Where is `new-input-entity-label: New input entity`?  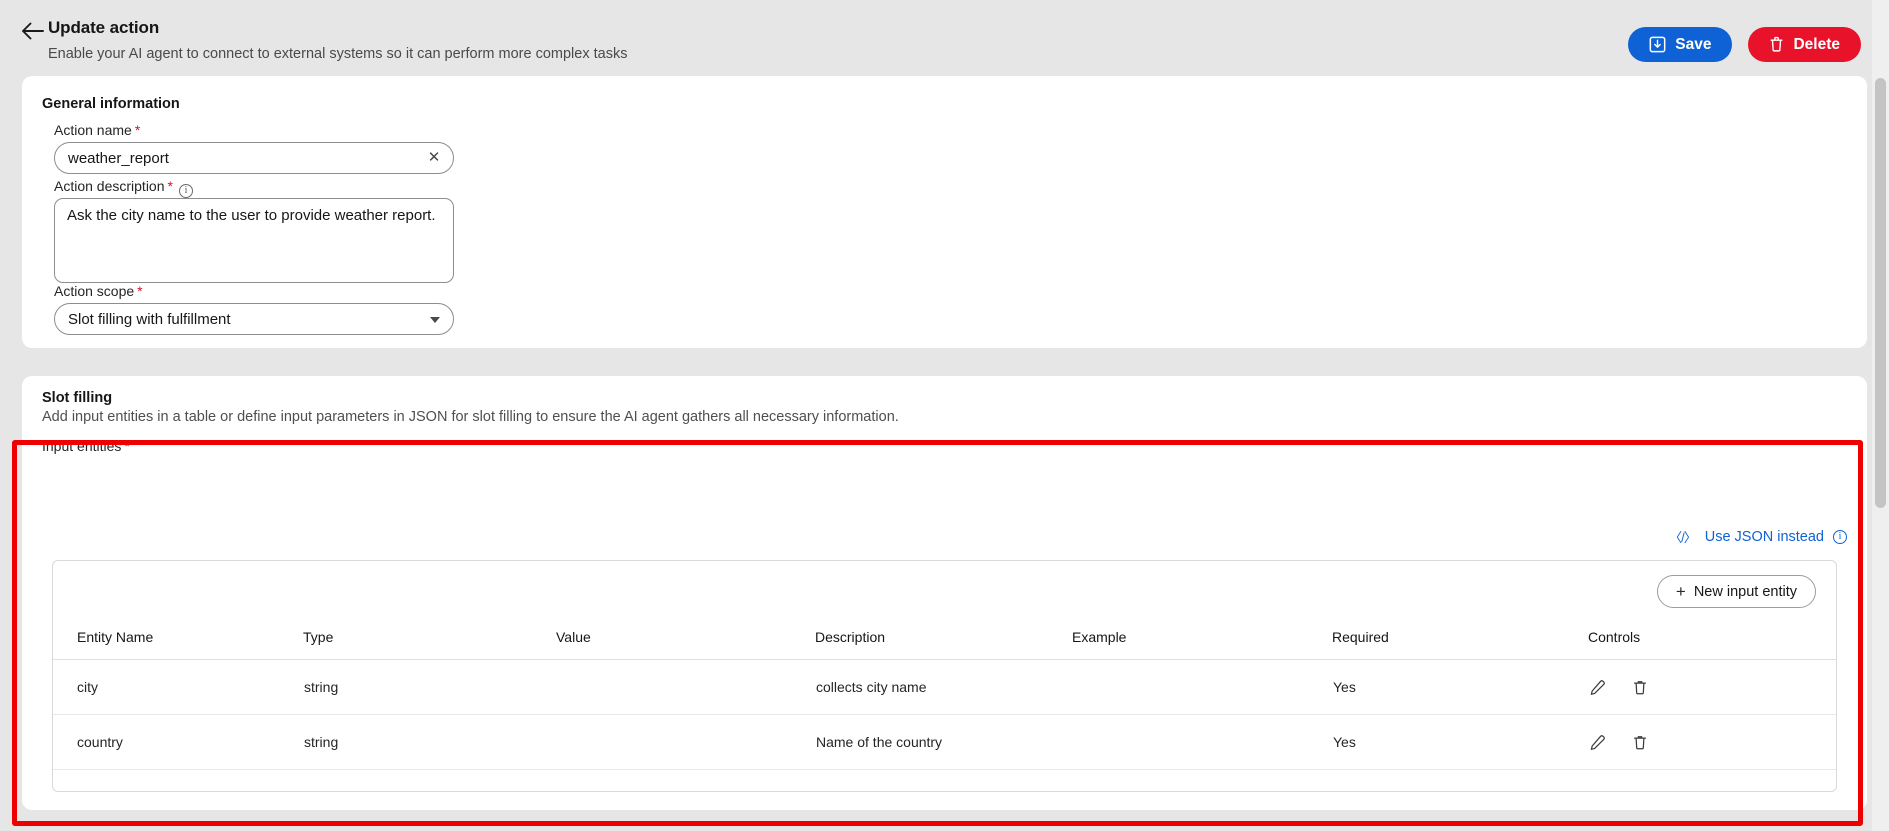
new-input-entity-label: New input entity is located at coordinates (1745, 591).